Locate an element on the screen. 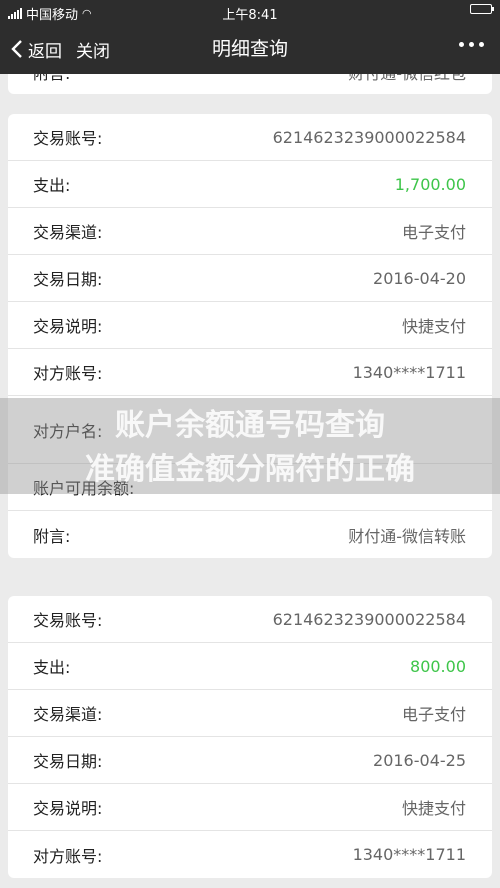 This screenshot has width=500, height=888. row-value: 2016-04-20 is located at coordinates (419, 278).